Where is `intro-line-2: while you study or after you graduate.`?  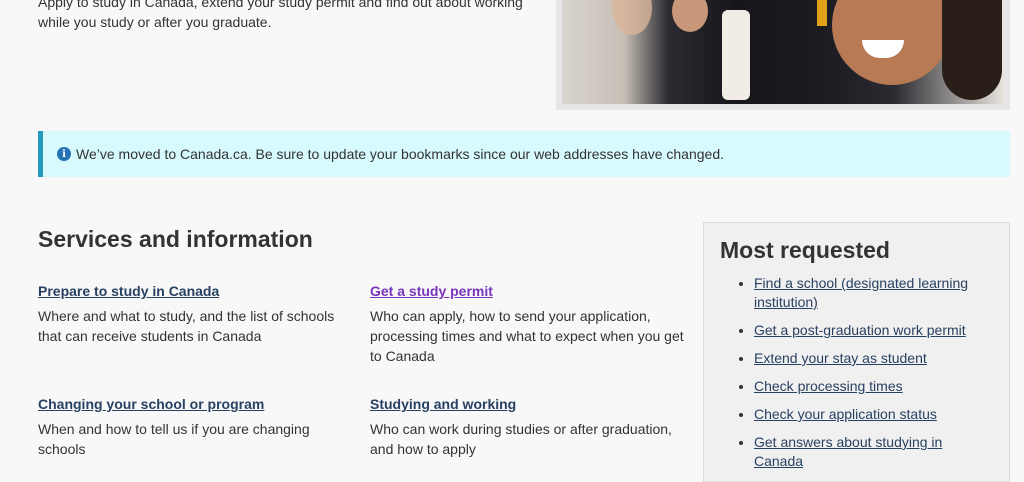 intro-line-2: while you study or after you graduate. is located at coordinates (155, 22).